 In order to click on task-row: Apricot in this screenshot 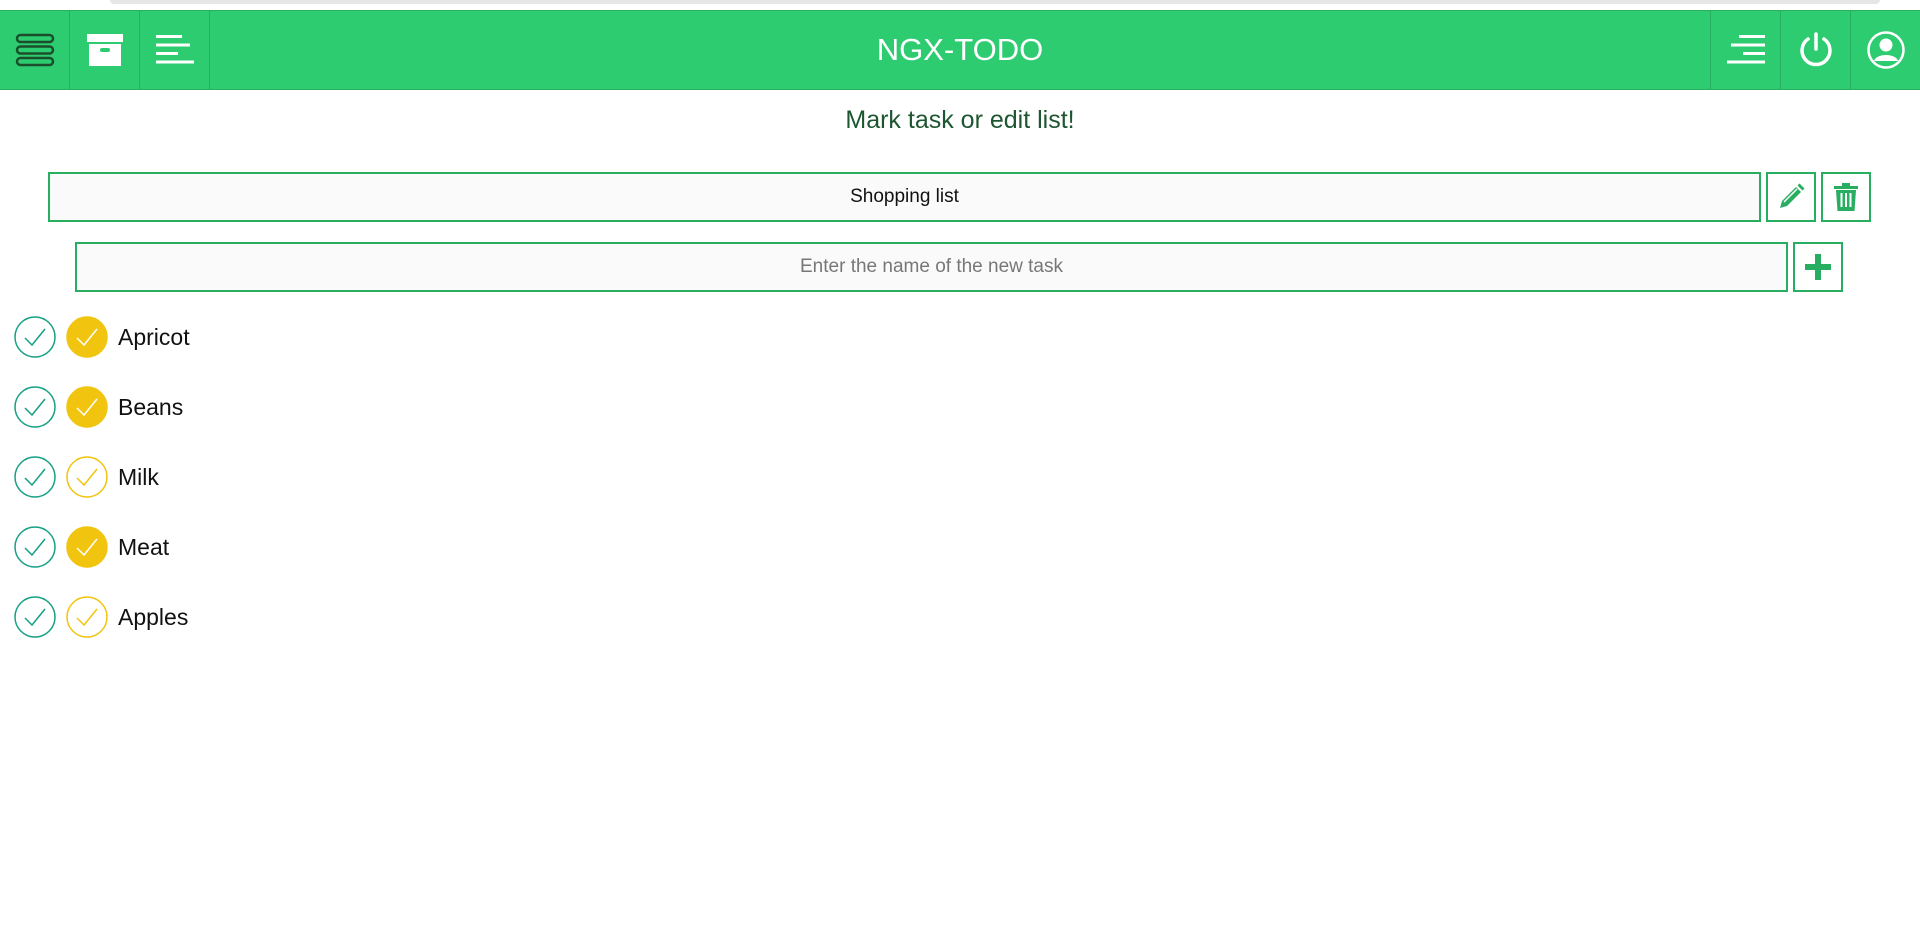, I will do `click(102, 337)`.